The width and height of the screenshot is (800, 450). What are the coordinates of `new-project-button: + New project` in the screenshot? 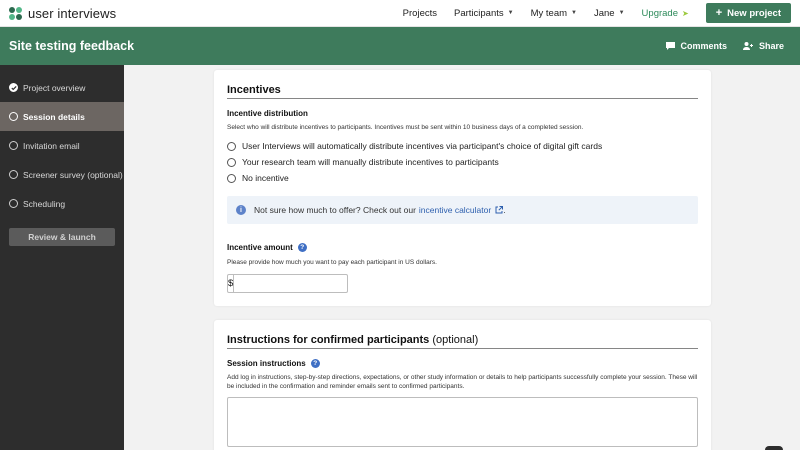 It's located at (748, 13).